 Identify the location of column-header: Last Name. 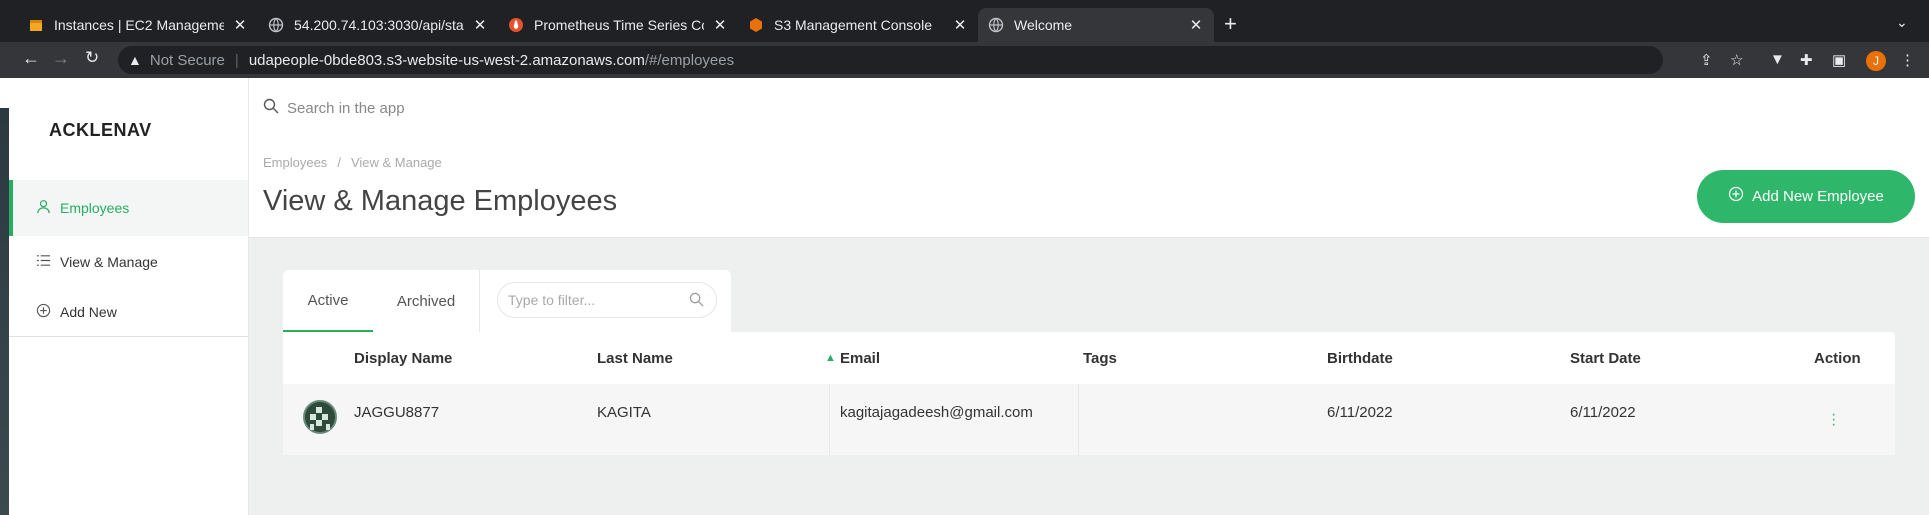
(635, 358).